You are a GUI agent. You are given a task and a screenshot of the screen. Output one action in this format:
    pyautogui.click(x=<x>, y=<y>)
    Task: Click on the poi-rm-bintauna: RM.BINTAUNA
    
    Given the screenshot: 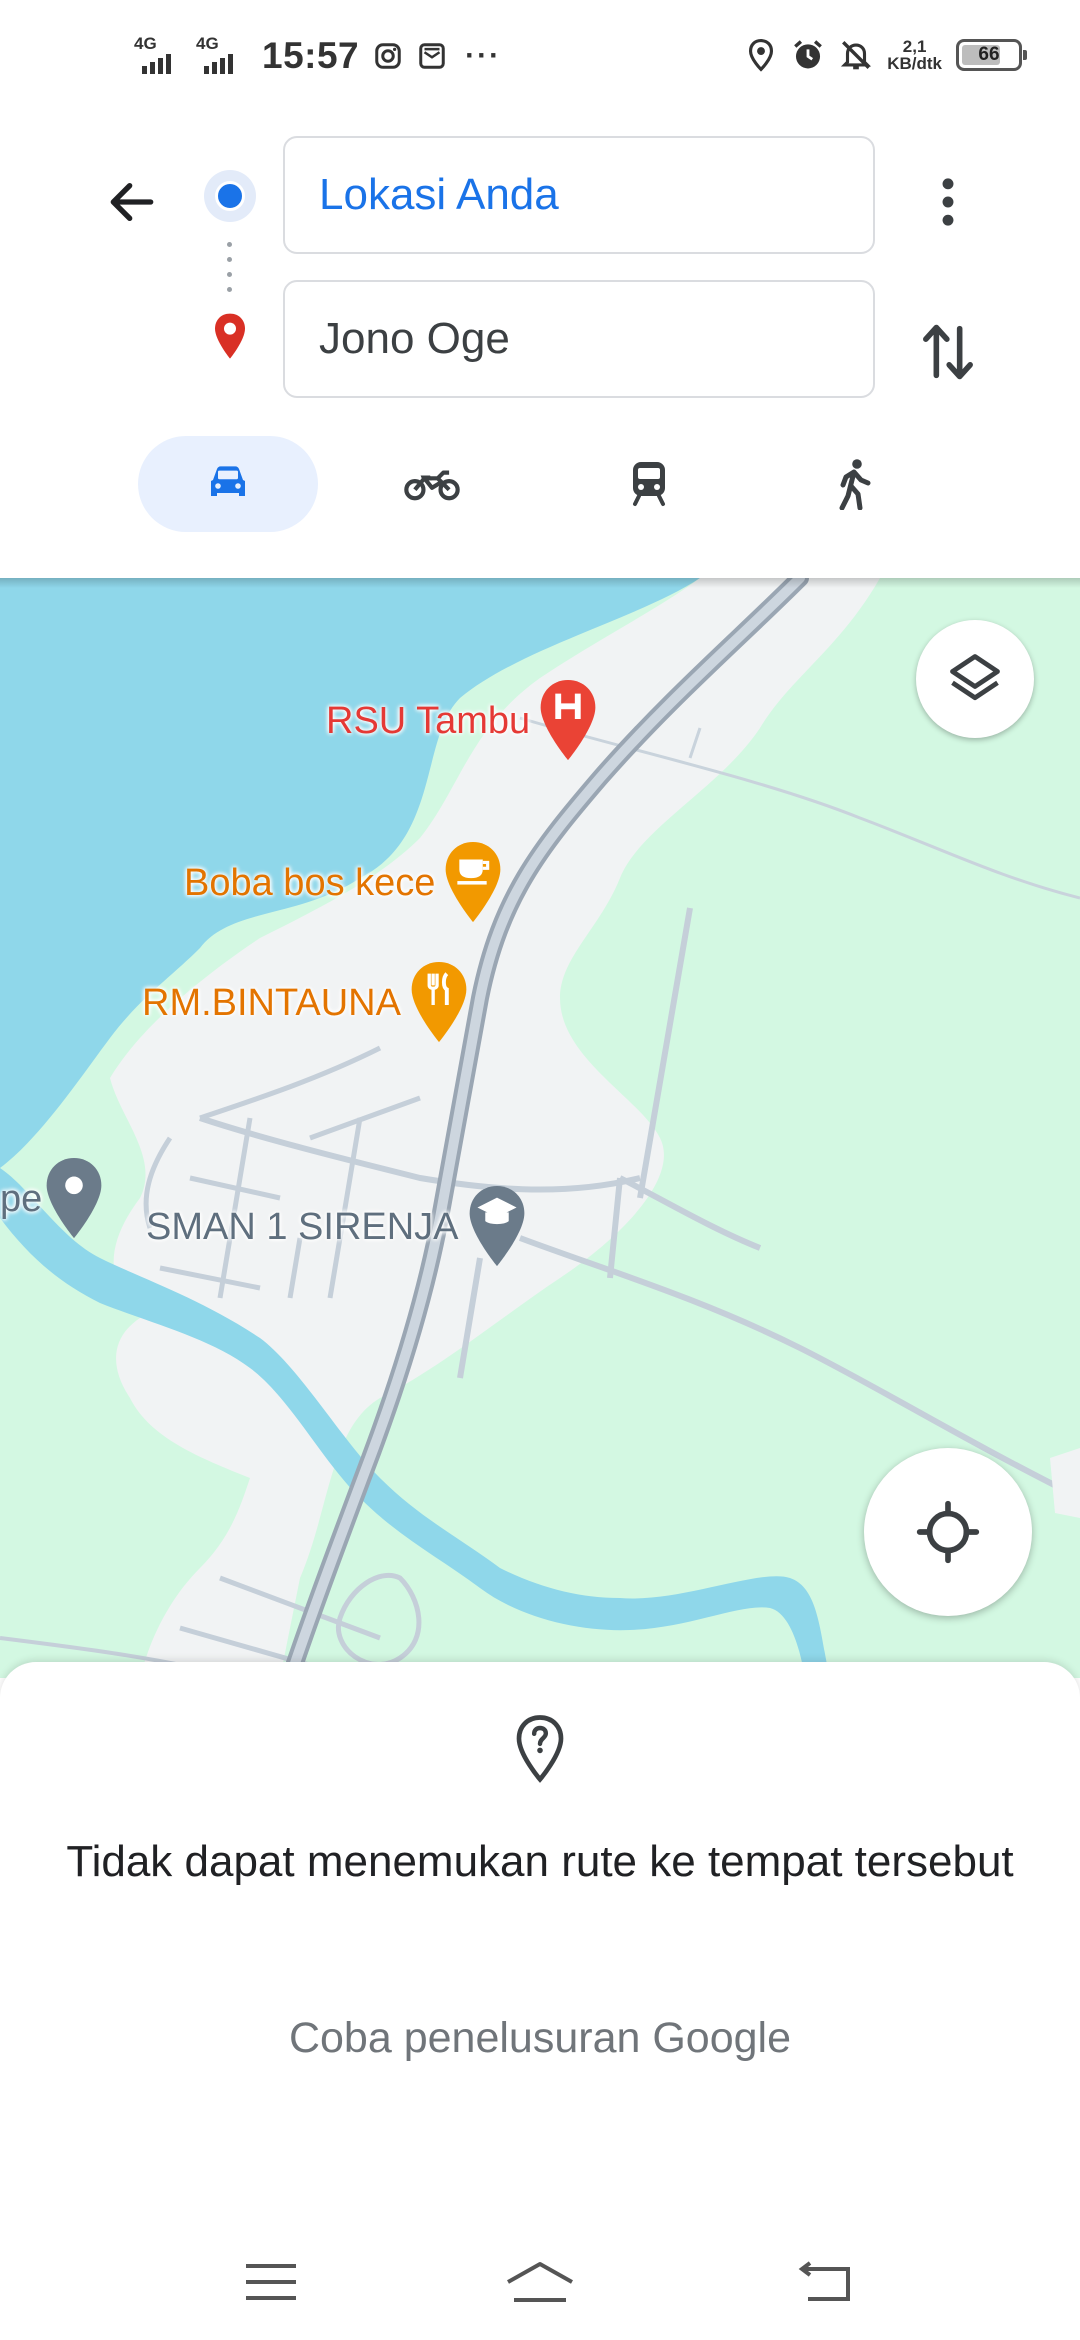 What is the action you would take?
    pyautogui.click(x=306, y=1003)
    